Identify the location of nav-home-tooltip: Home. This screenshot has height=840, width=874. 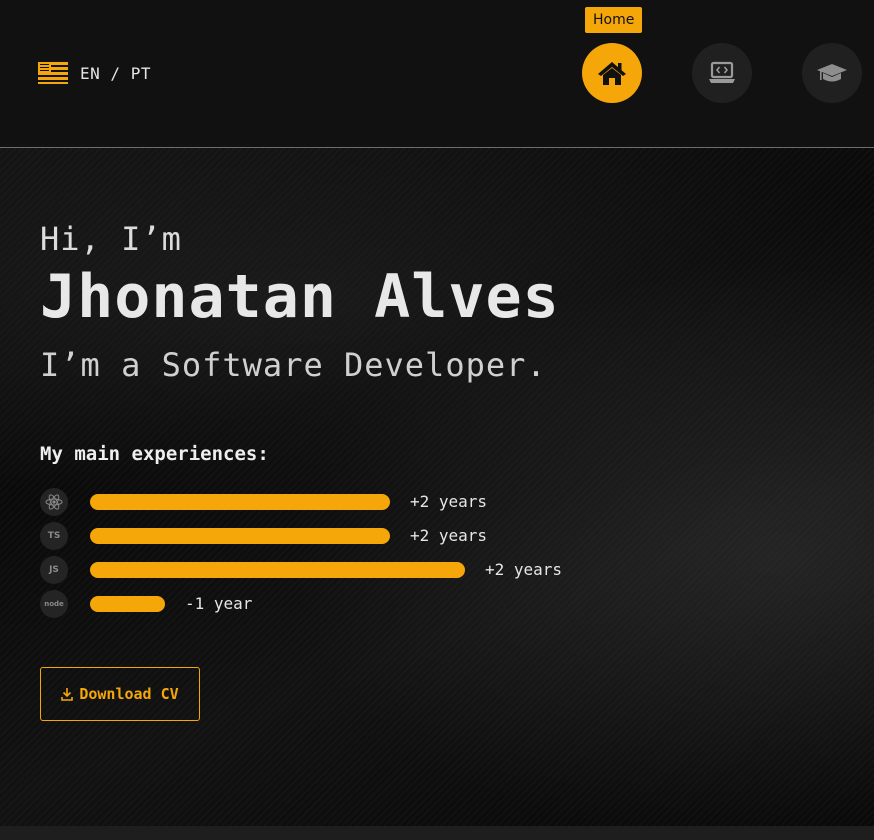
(614, 20).